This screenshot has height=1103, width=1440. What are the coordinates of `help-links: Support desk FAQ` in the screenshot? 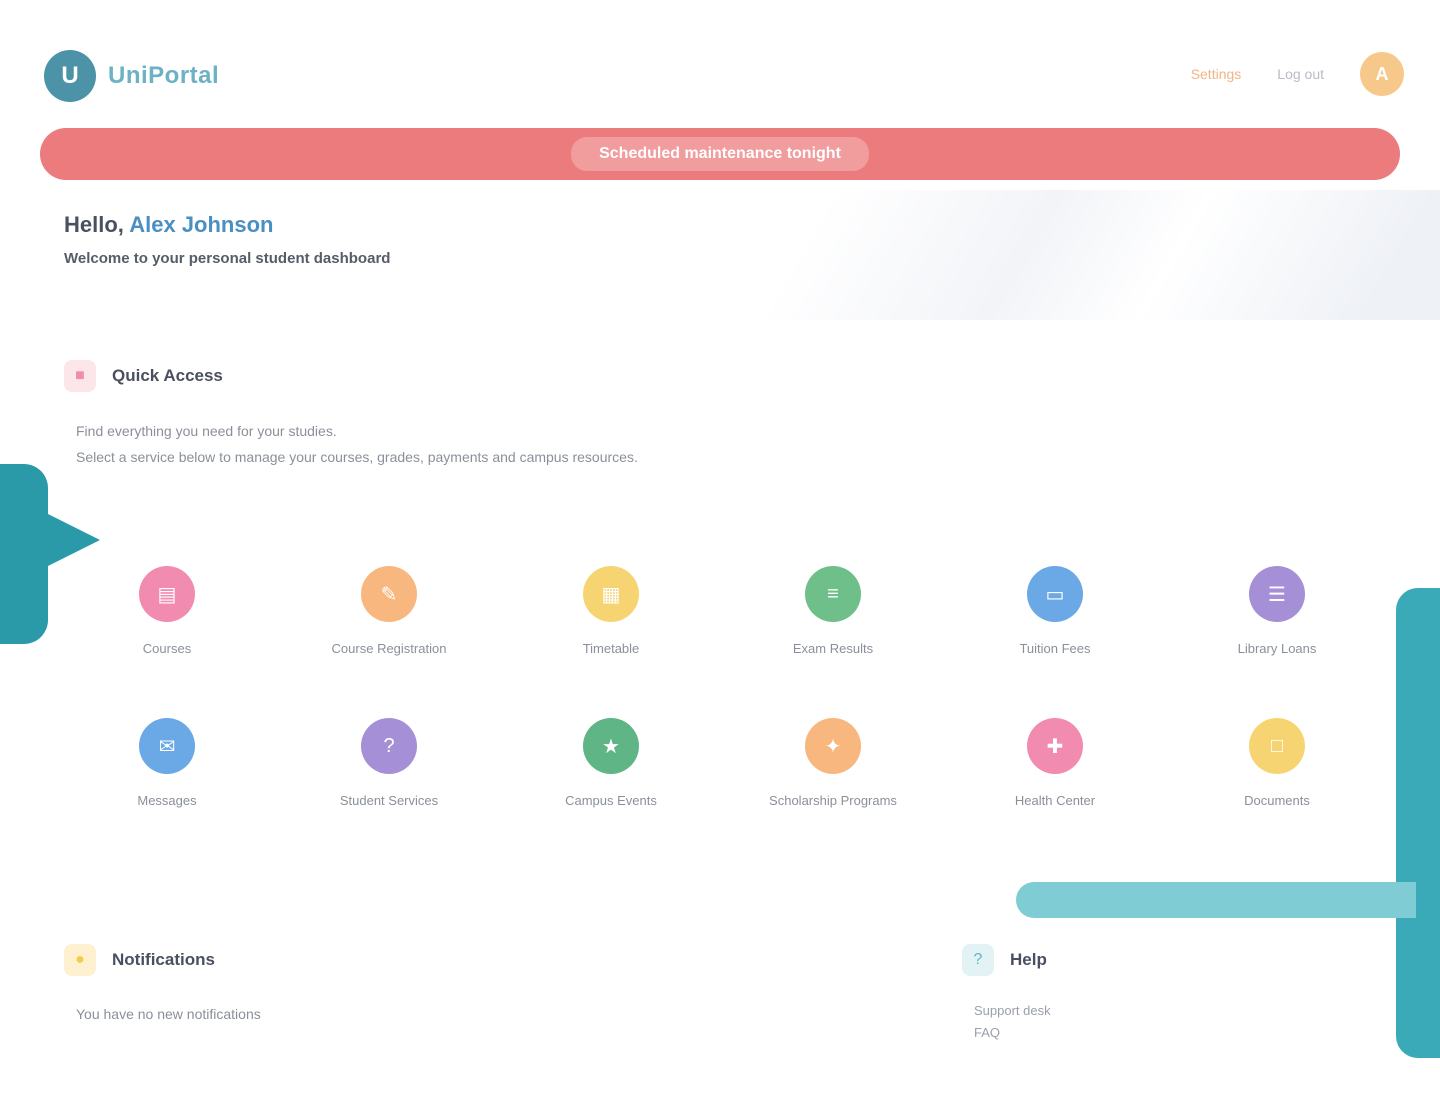 It's located at (1168, 1022).